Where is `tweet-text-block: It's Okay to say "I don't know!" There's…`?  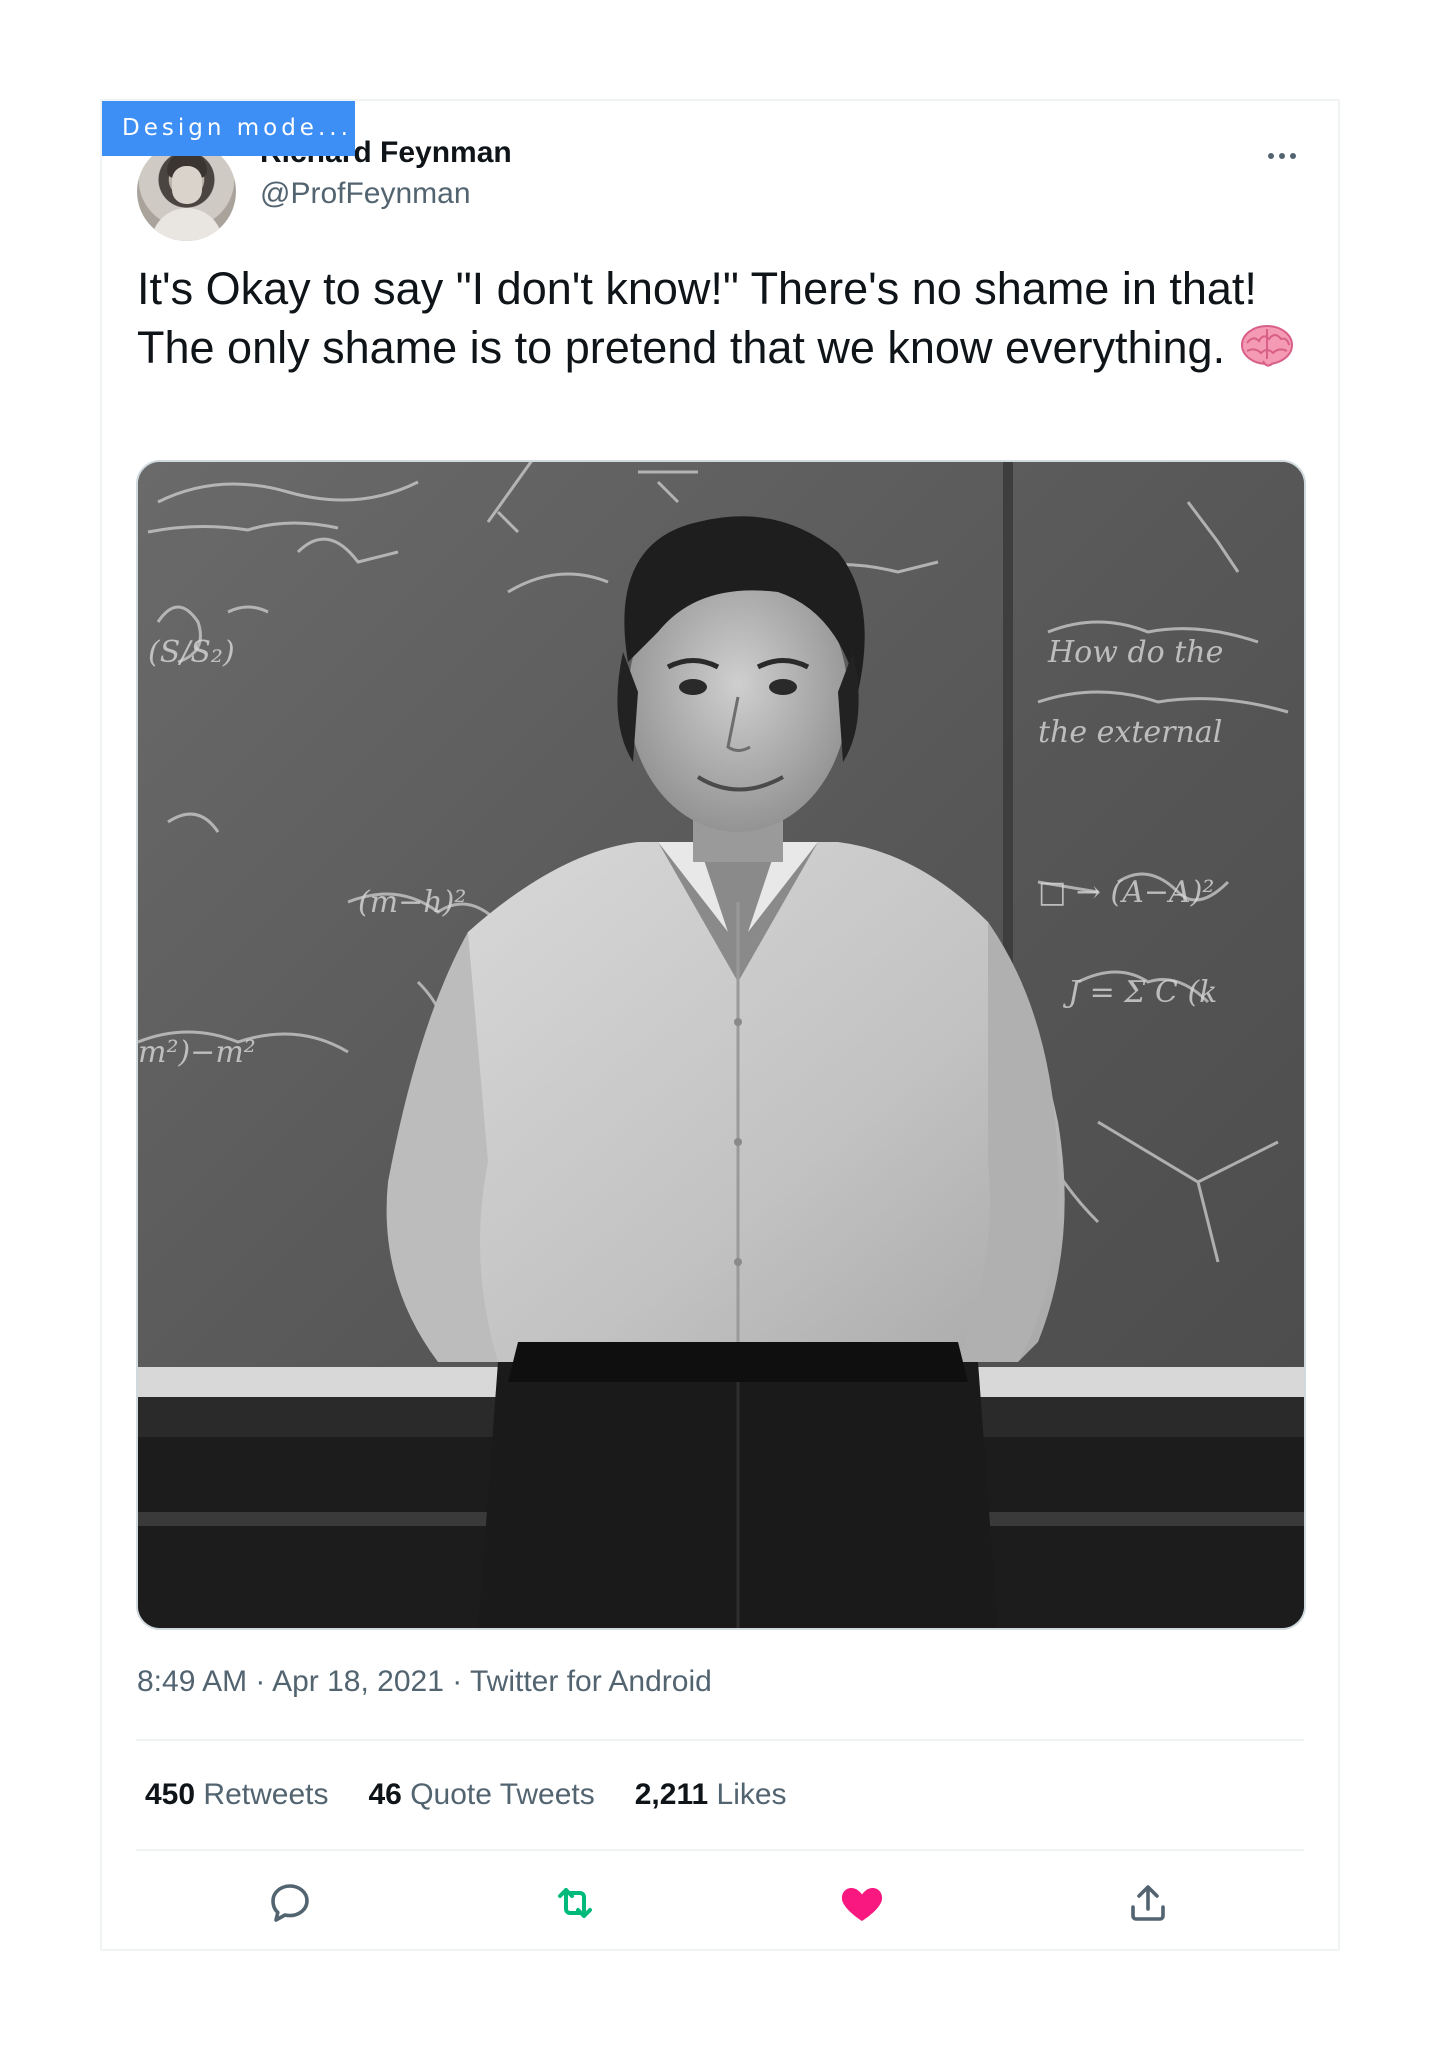 tweet-text-block: It's Okay to say "I don't know!" There's… is located at coordinates (727, 318).